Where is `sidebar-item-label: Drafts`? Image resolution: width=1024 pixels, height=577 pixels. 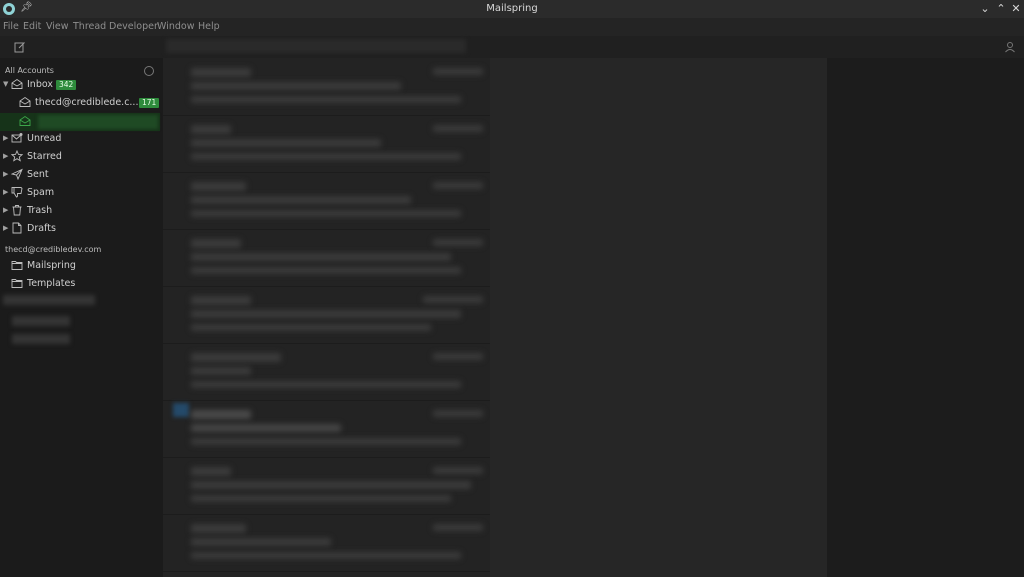 sidebar-item-label: Drafts is located at coordinates (41, 228).